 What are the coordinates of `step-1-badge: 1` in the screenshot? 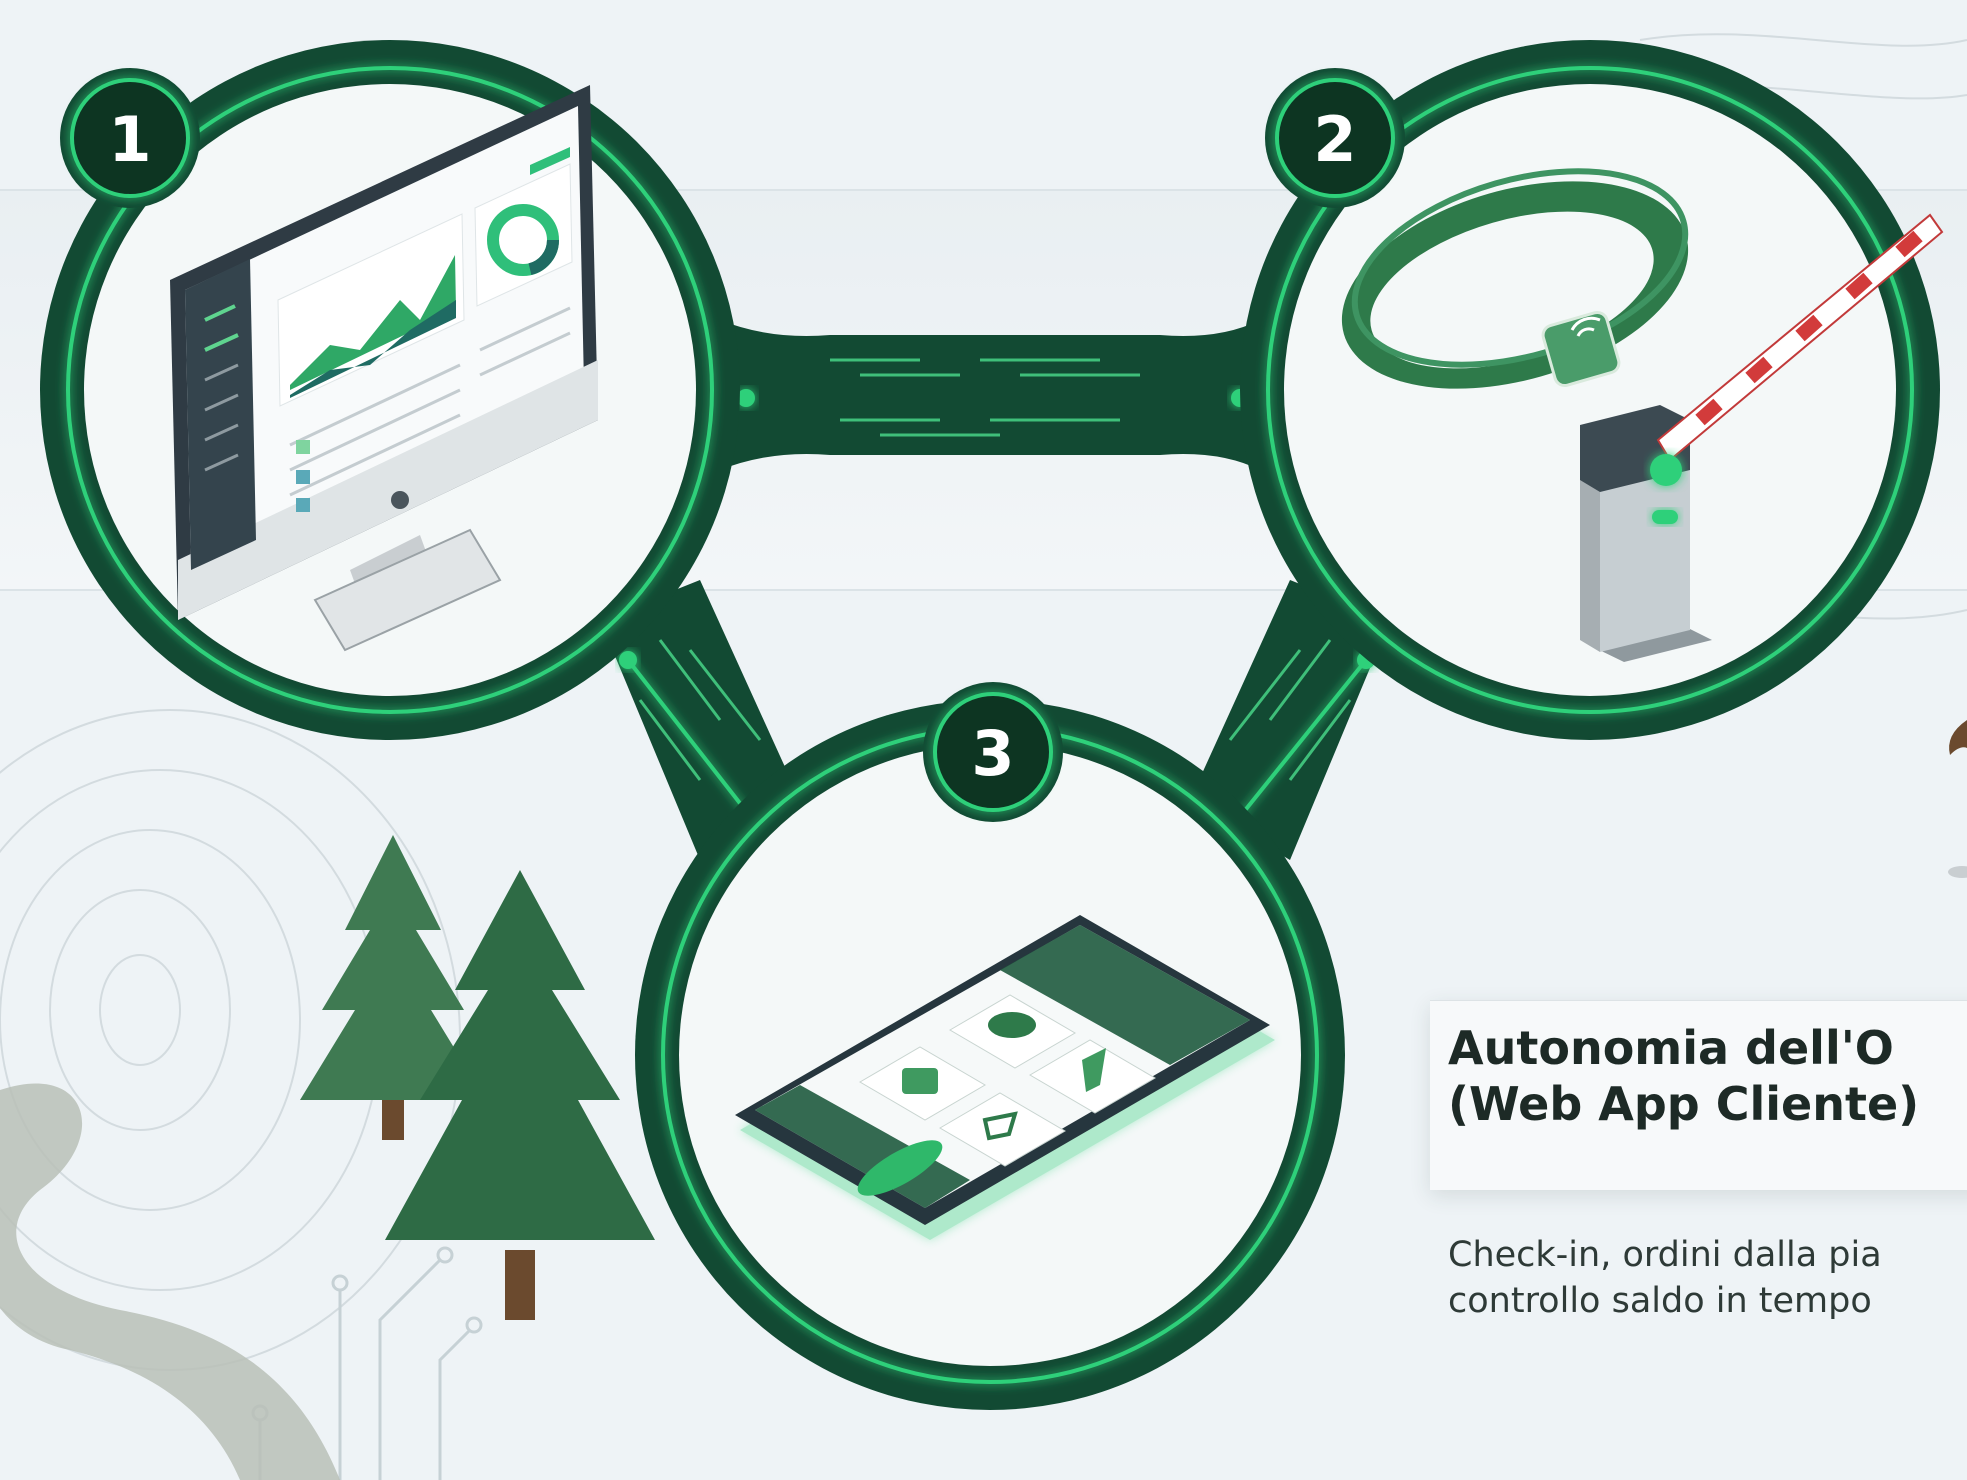 It's located at (130, 138).